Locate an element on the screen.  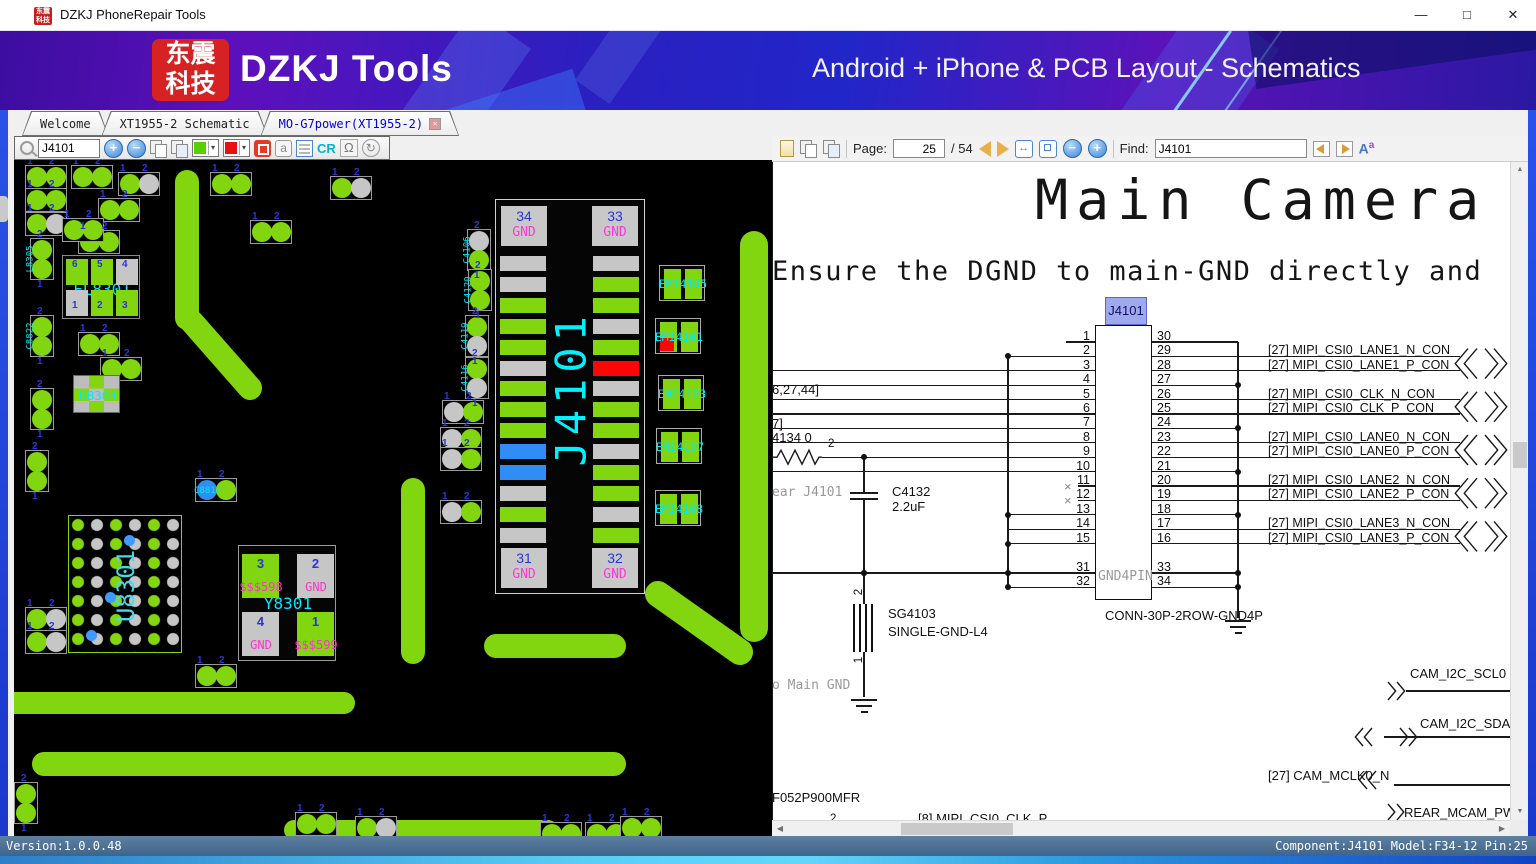
pcb-part-c8814: 1 2 C8814 is located at coordinates (215, 485).